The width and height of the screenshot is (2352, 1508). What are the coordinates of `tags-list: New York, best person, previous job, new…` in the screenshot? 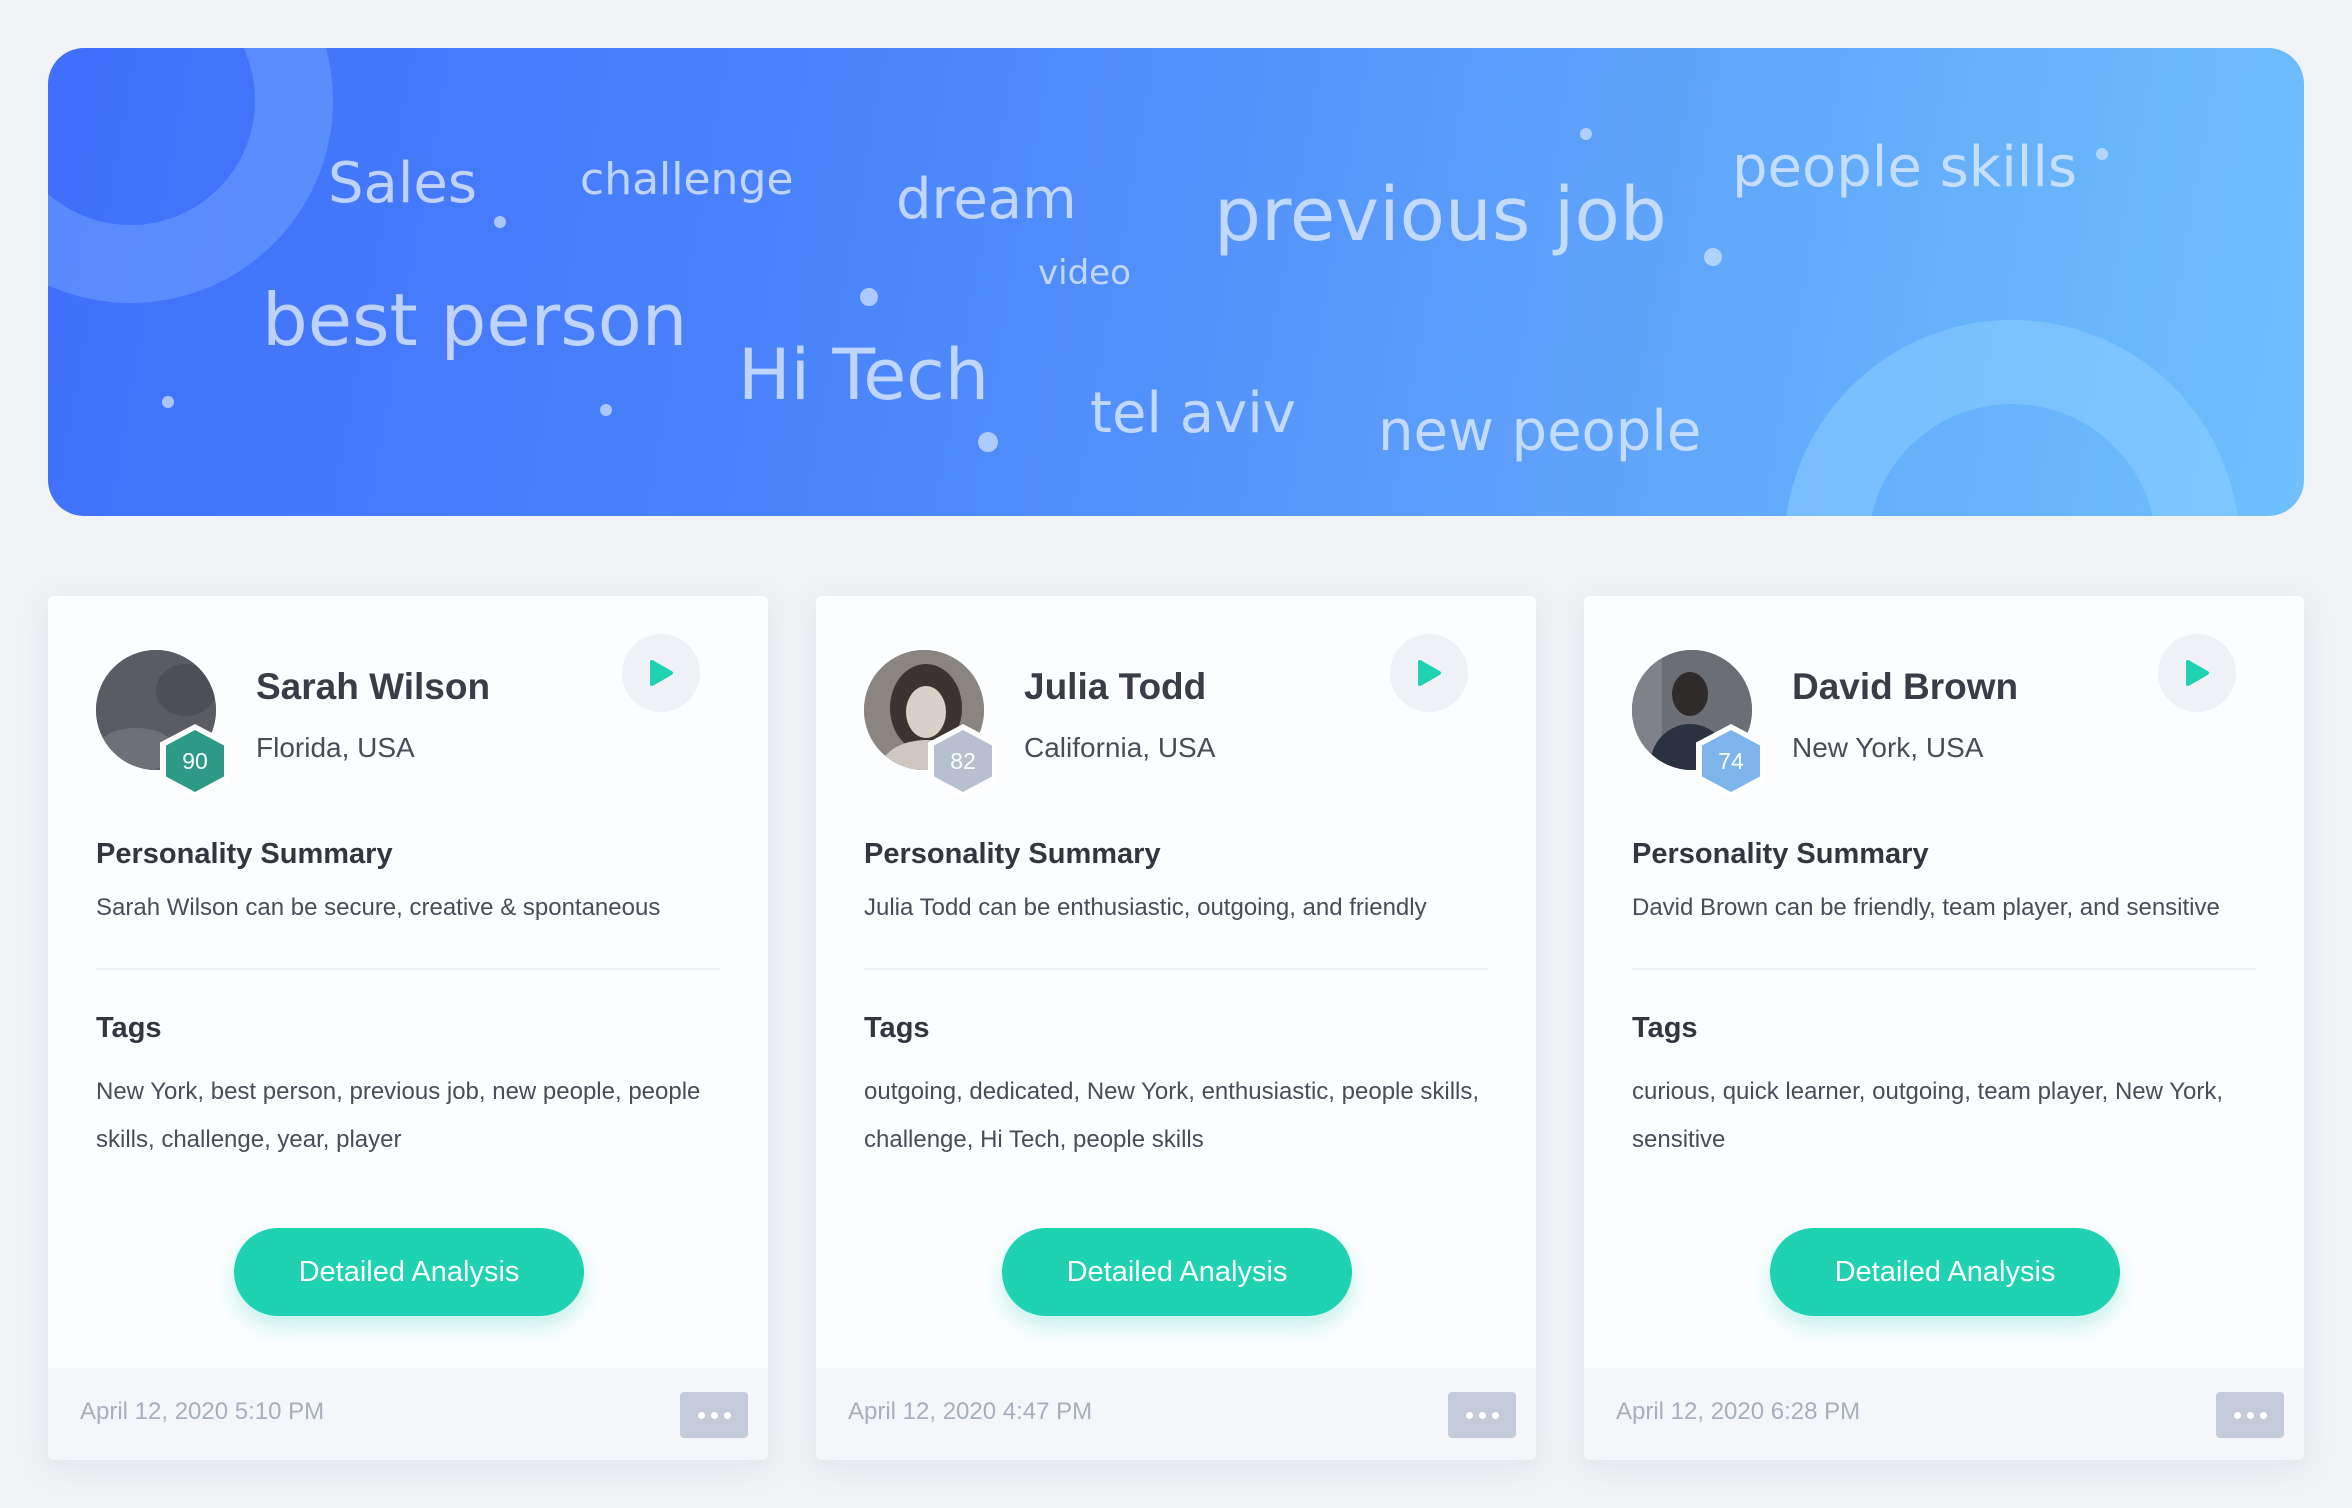 It's located at (398, 1115).